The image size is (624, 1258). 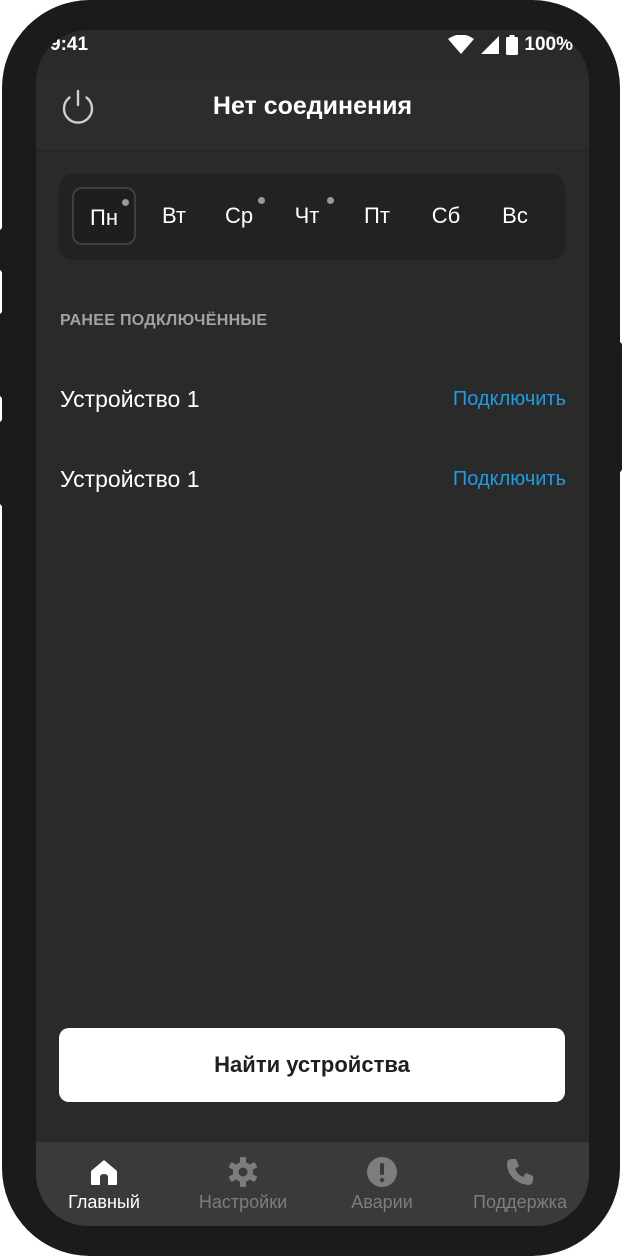 I want to click on nav-label: Главный, so click(x=104, y=1202).